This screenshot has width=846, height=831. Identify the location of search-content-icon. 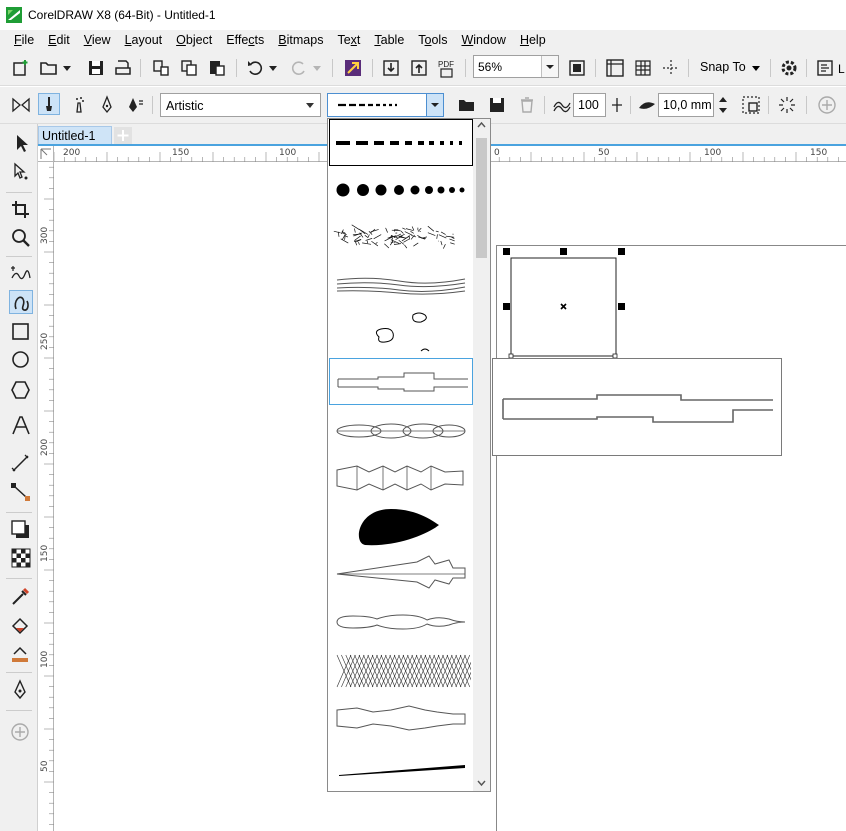
(353, 68).